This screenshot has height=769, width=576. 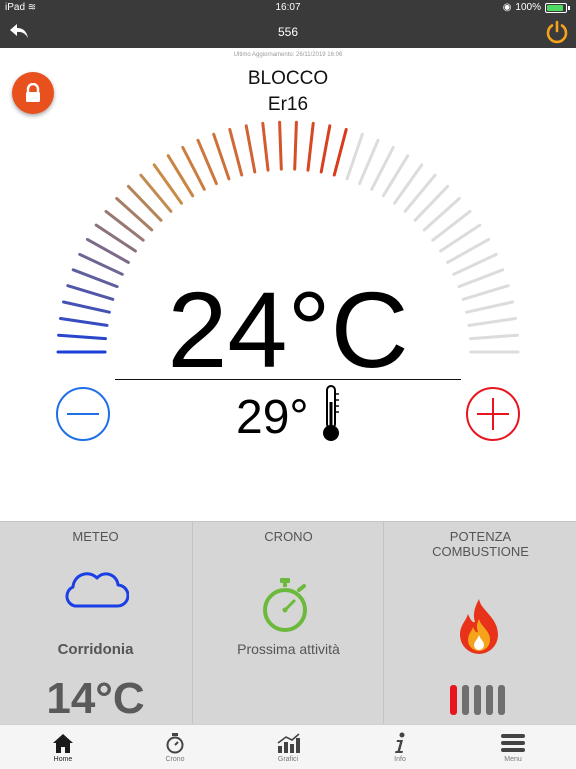 I want to click on alarm-icon: ◉, so click(x=507, y=7).